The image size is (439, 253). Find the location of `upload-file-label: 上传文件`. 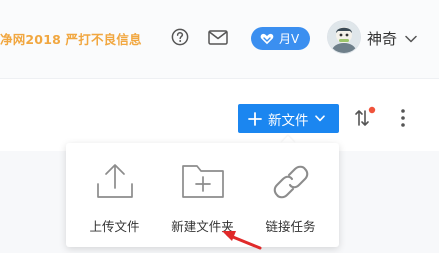

upload-file-label: 上传文件 is located at coordinates (114, 226).